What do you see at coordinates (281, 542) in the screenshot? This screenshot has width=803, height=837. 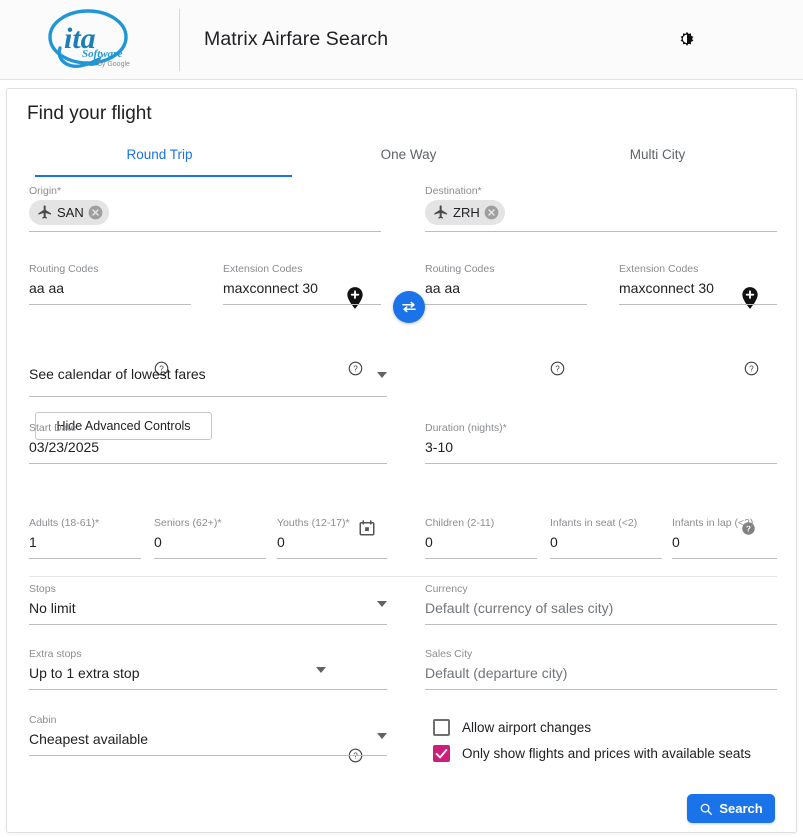 I see `passenger-youths-value: 0` at bounding box center [281, 542].